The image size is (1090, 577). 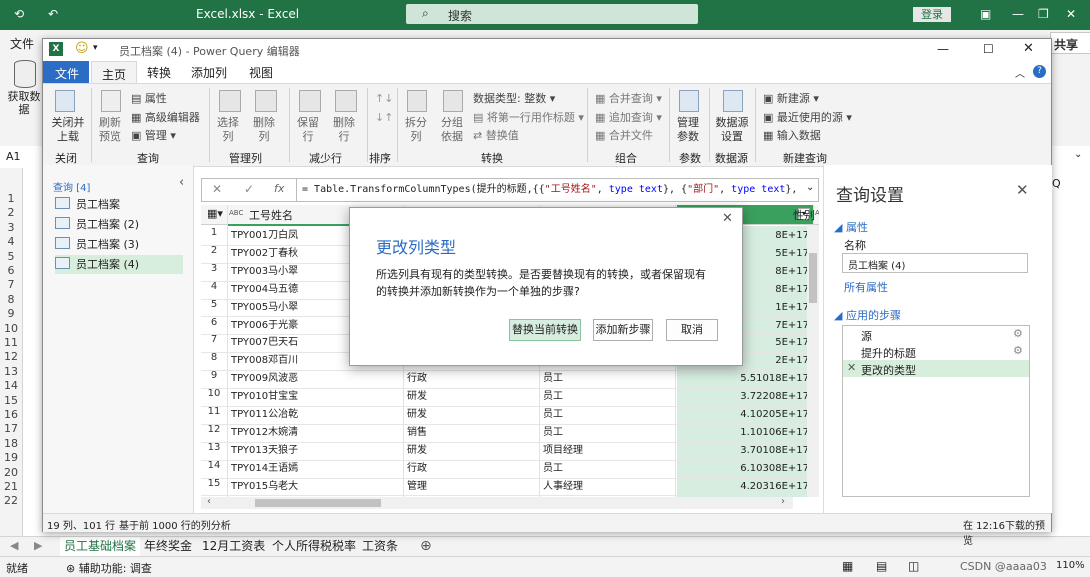 What do you see at coordinates (514, 98) in the screenshot?
I see `data-type-dropdown: 数据类型: 整数 ▾` at bounding box center [514, 98].